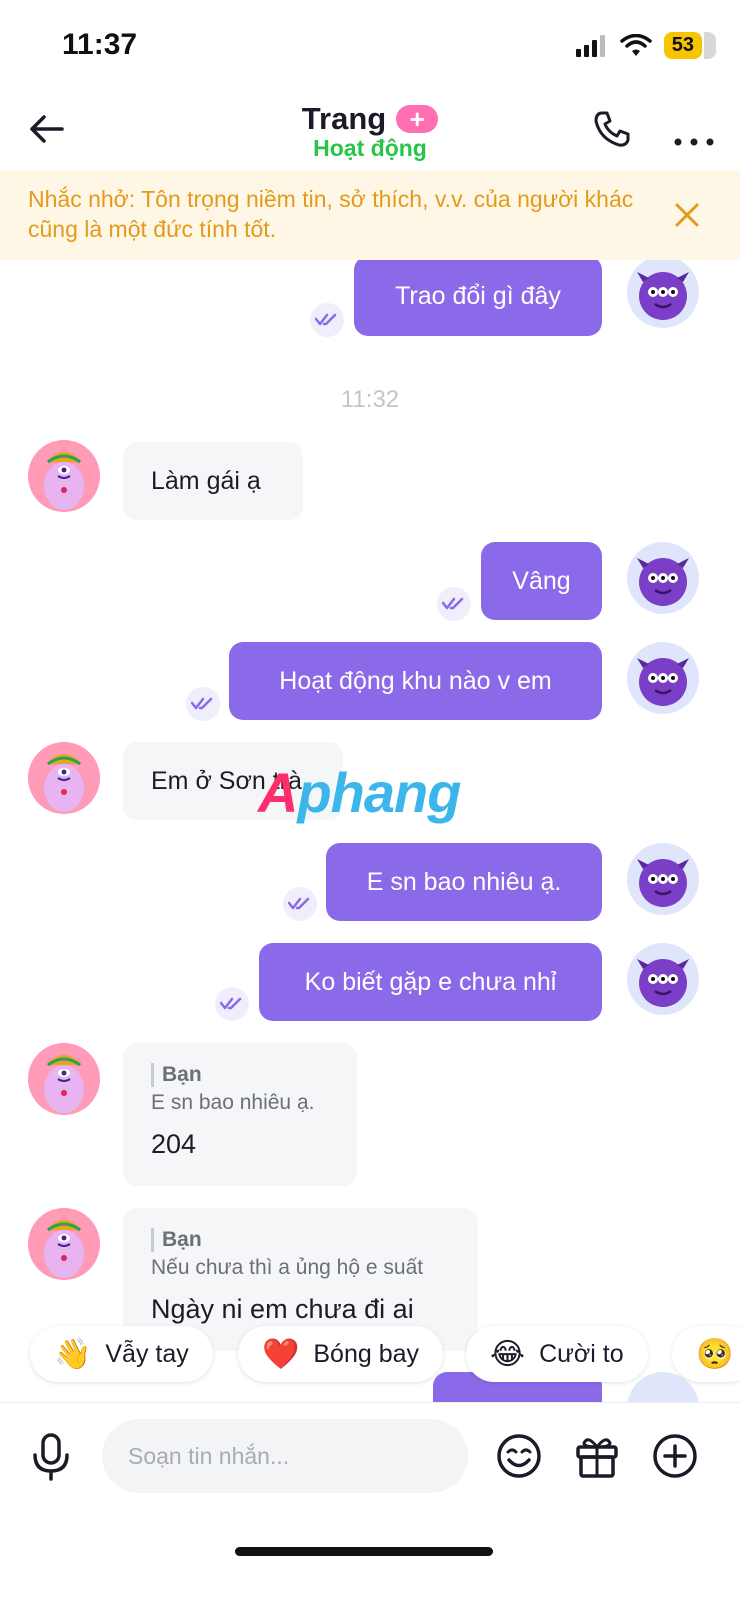  What do you see at coordinates (478, 298) in the screenshot?
I see `message-bubble-sent: Trao đổi gì đây` at bounding box center [478, 298].